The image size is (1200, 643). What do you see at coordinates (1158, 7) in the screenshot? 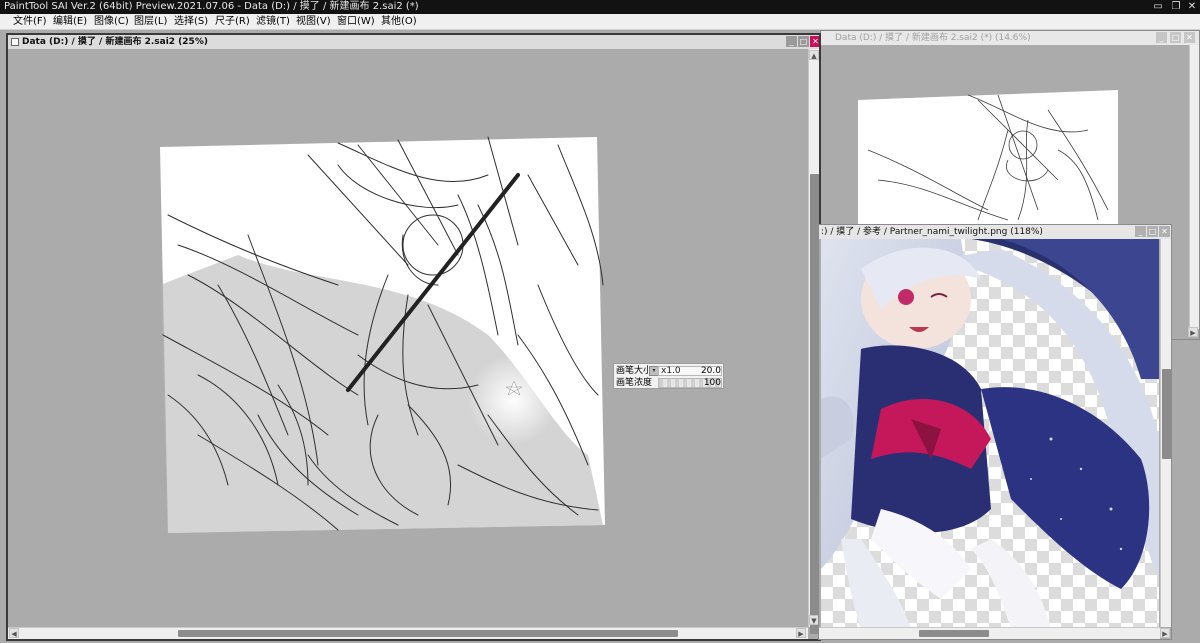
I see `minimize-window-button: ▭` at bounding box center [1158, 7].